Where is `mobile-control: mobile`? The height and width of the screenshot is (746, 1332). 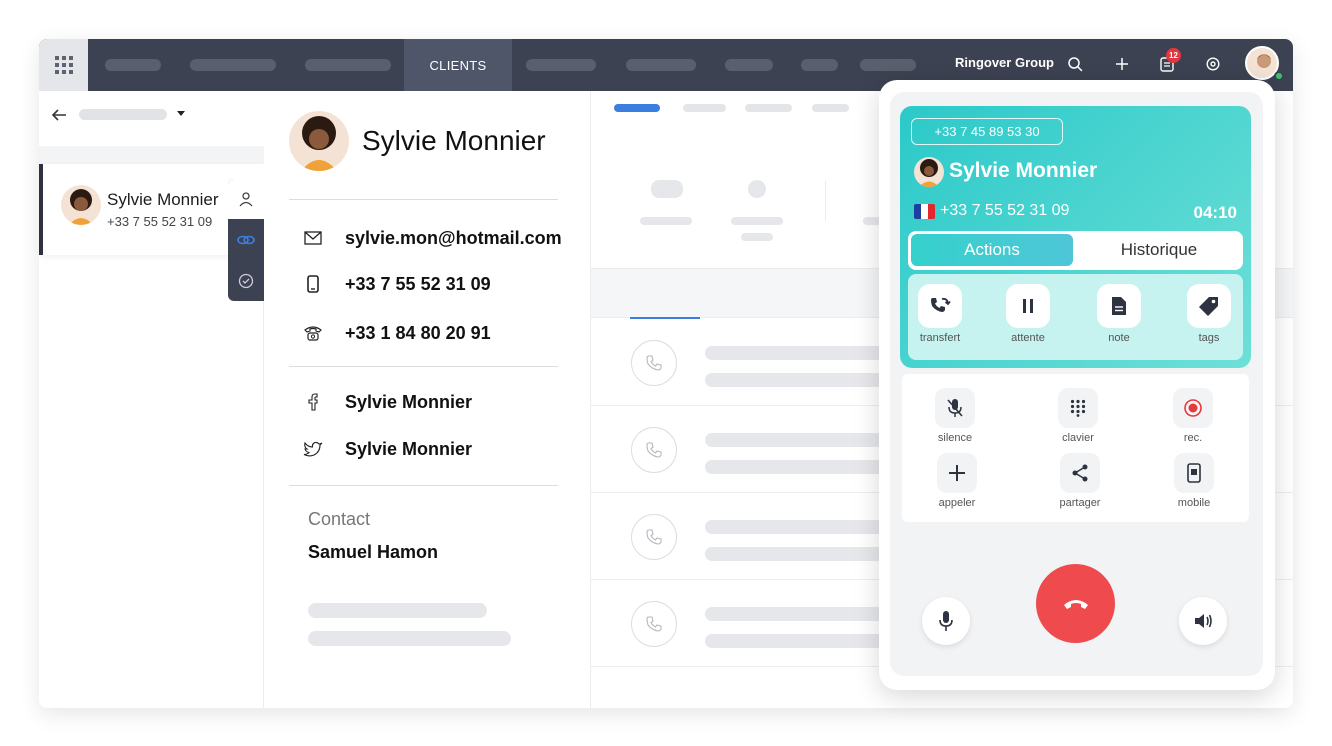
mobile-control: mobile is located at coordinates (1194, 481).